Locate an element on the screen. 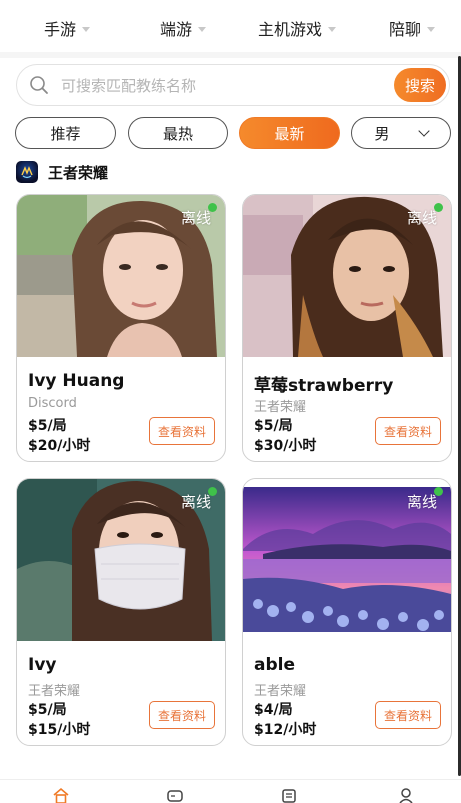  chevron-down-icon is located at coordinates (423, 131).